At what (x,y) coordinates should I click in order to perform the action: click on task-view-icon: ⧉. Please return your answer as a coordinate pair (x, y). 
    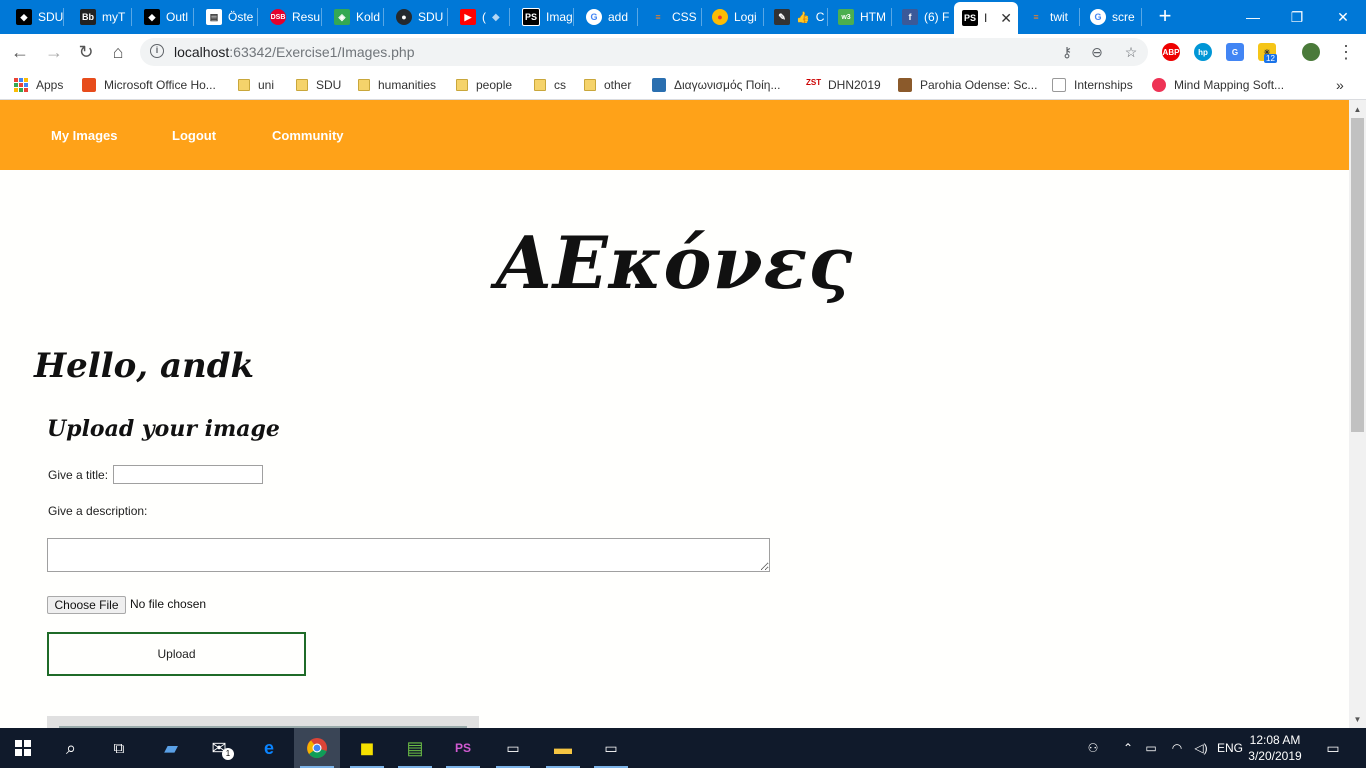
    Looking at the image, I should click on (119, 748).